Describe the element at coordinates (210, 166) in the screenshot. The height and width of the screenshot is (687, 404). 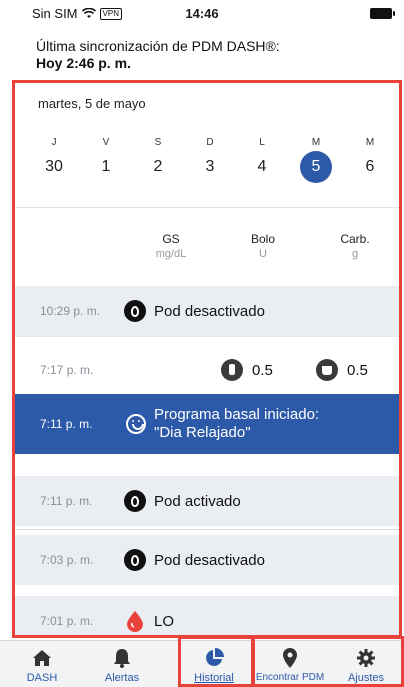
I see `day-number: 3` at that location.